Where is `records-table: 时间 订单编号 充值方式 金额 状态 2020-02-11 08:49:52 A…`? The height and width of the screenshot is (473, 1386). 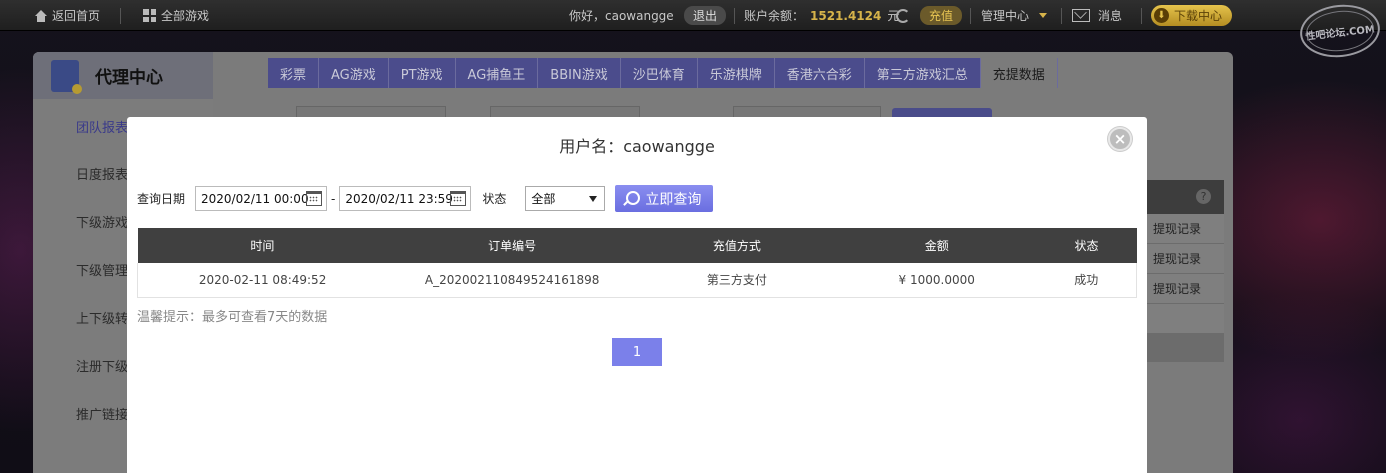 records-table: 时间 订单编号 充值方式 金额 状态 2020-02-11 08:49:52 A… is located at coordinates (637, 263).